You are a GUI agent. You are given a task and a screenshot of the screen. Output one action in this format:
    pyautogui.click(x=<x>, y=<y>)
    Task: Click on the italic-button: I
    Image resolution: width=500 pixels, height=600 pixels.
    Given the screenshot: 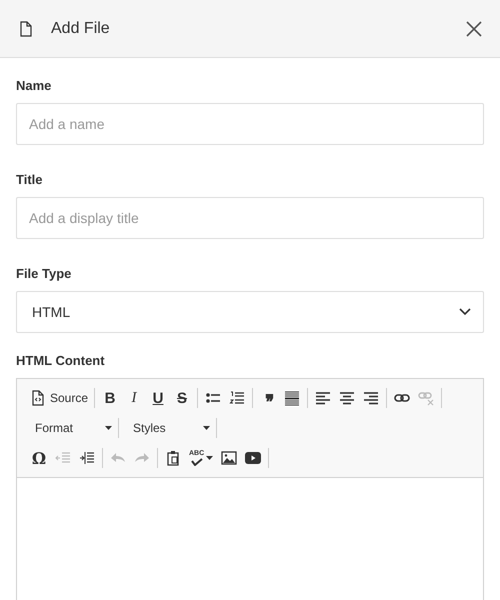 What is the action you would take?
    pyautogui.click(x=134, y=398)
    